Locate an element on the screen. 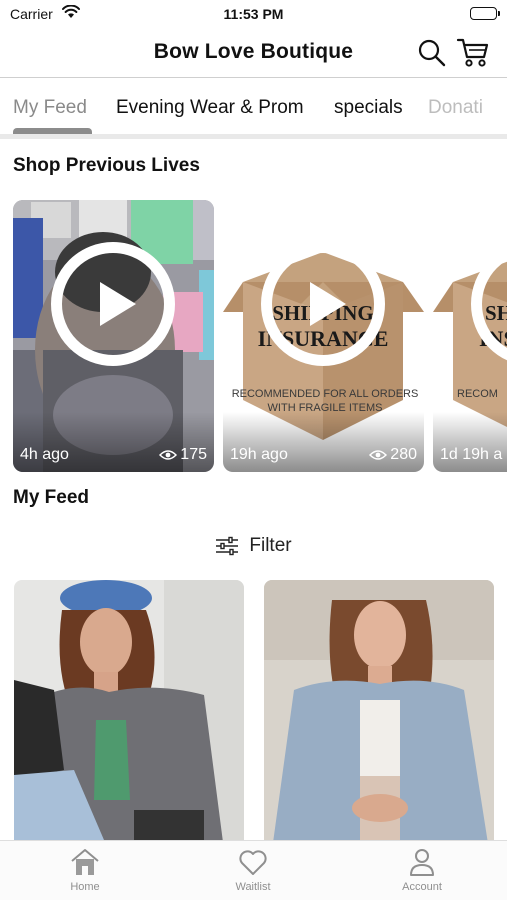 This screenshot has height=900, width=507. nav-waitlist: Waitlist is located at coordinates (253, 870).